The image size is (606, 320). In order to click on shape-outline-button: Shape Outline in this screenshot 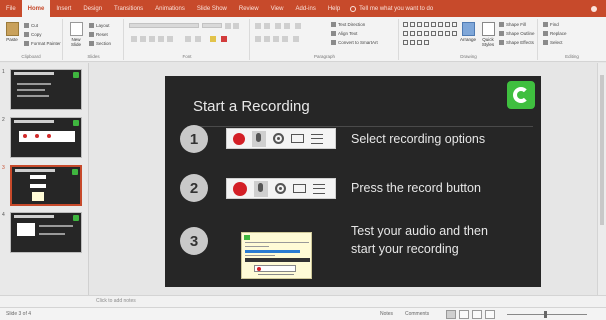, I will do `click(517, 33)`.